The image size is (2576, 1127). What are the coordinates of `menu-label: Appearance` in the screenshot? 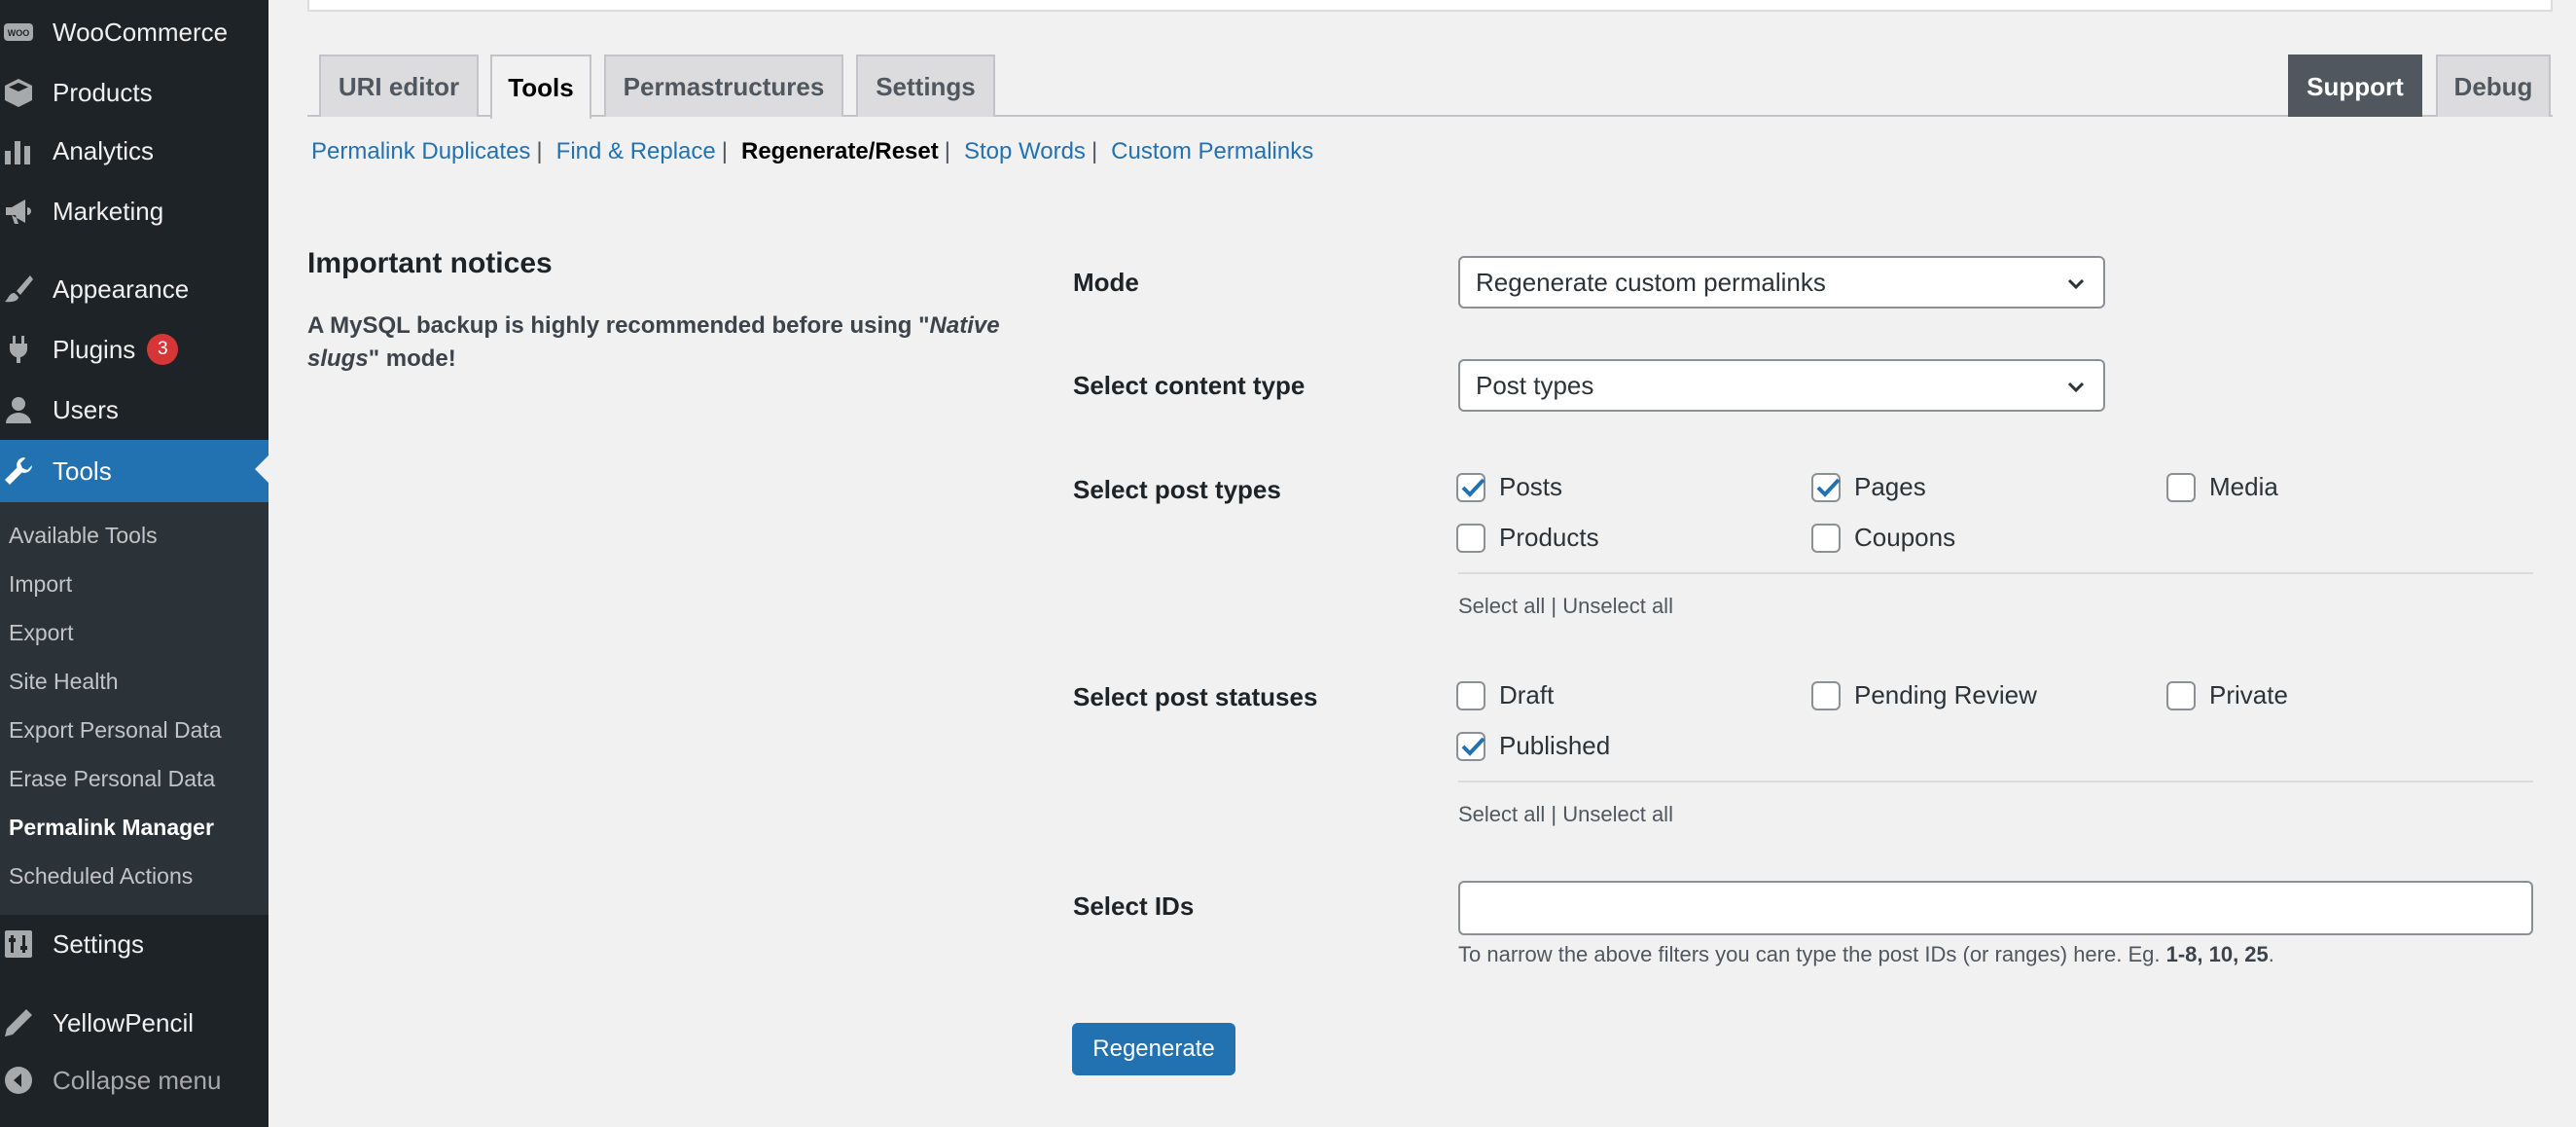 It's located at (121, 288).